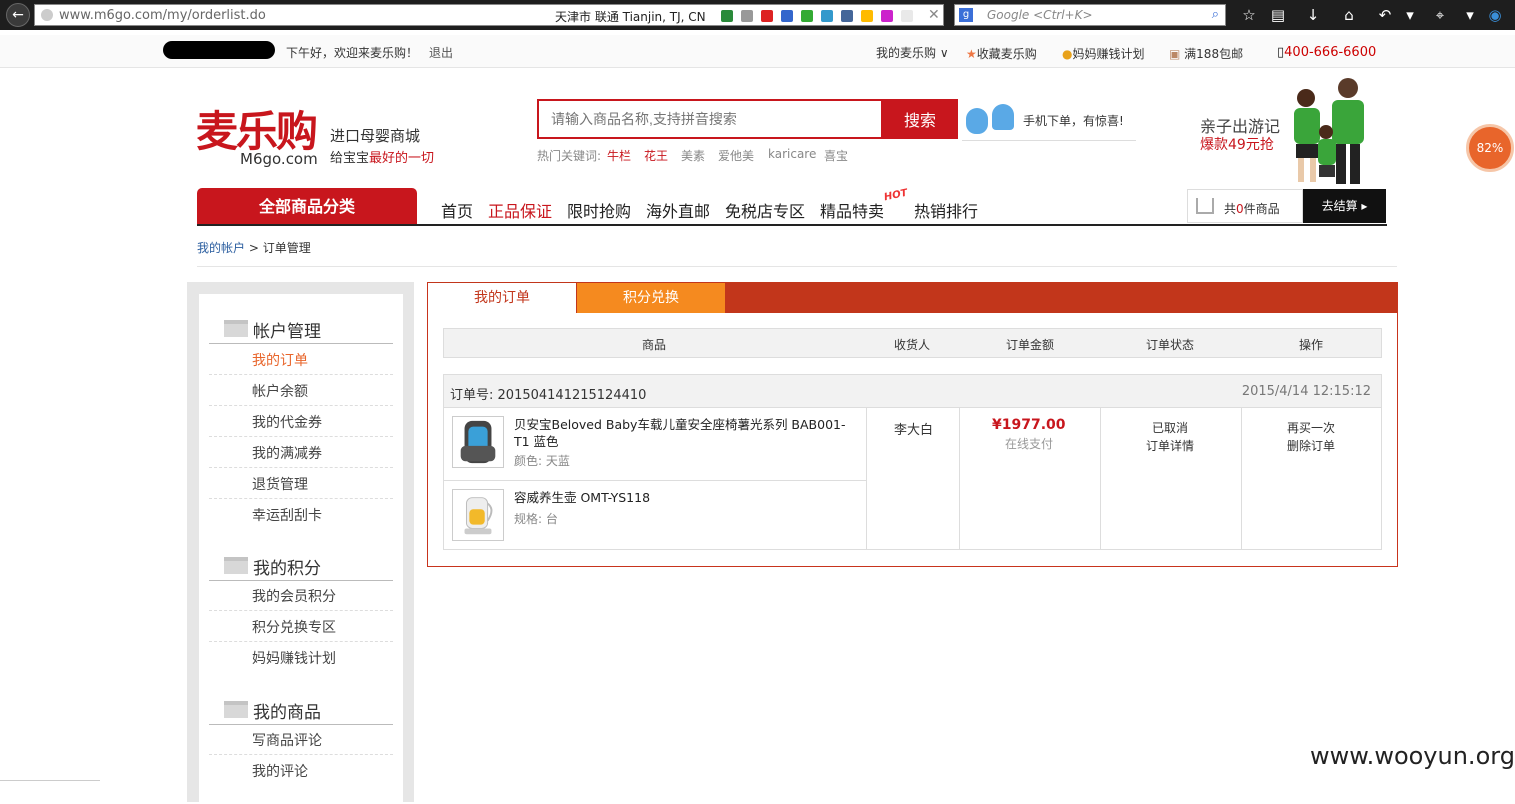 This screenshot has height=804, width=1515. I want to click on order-status: 已取消, so click(1170, 428).